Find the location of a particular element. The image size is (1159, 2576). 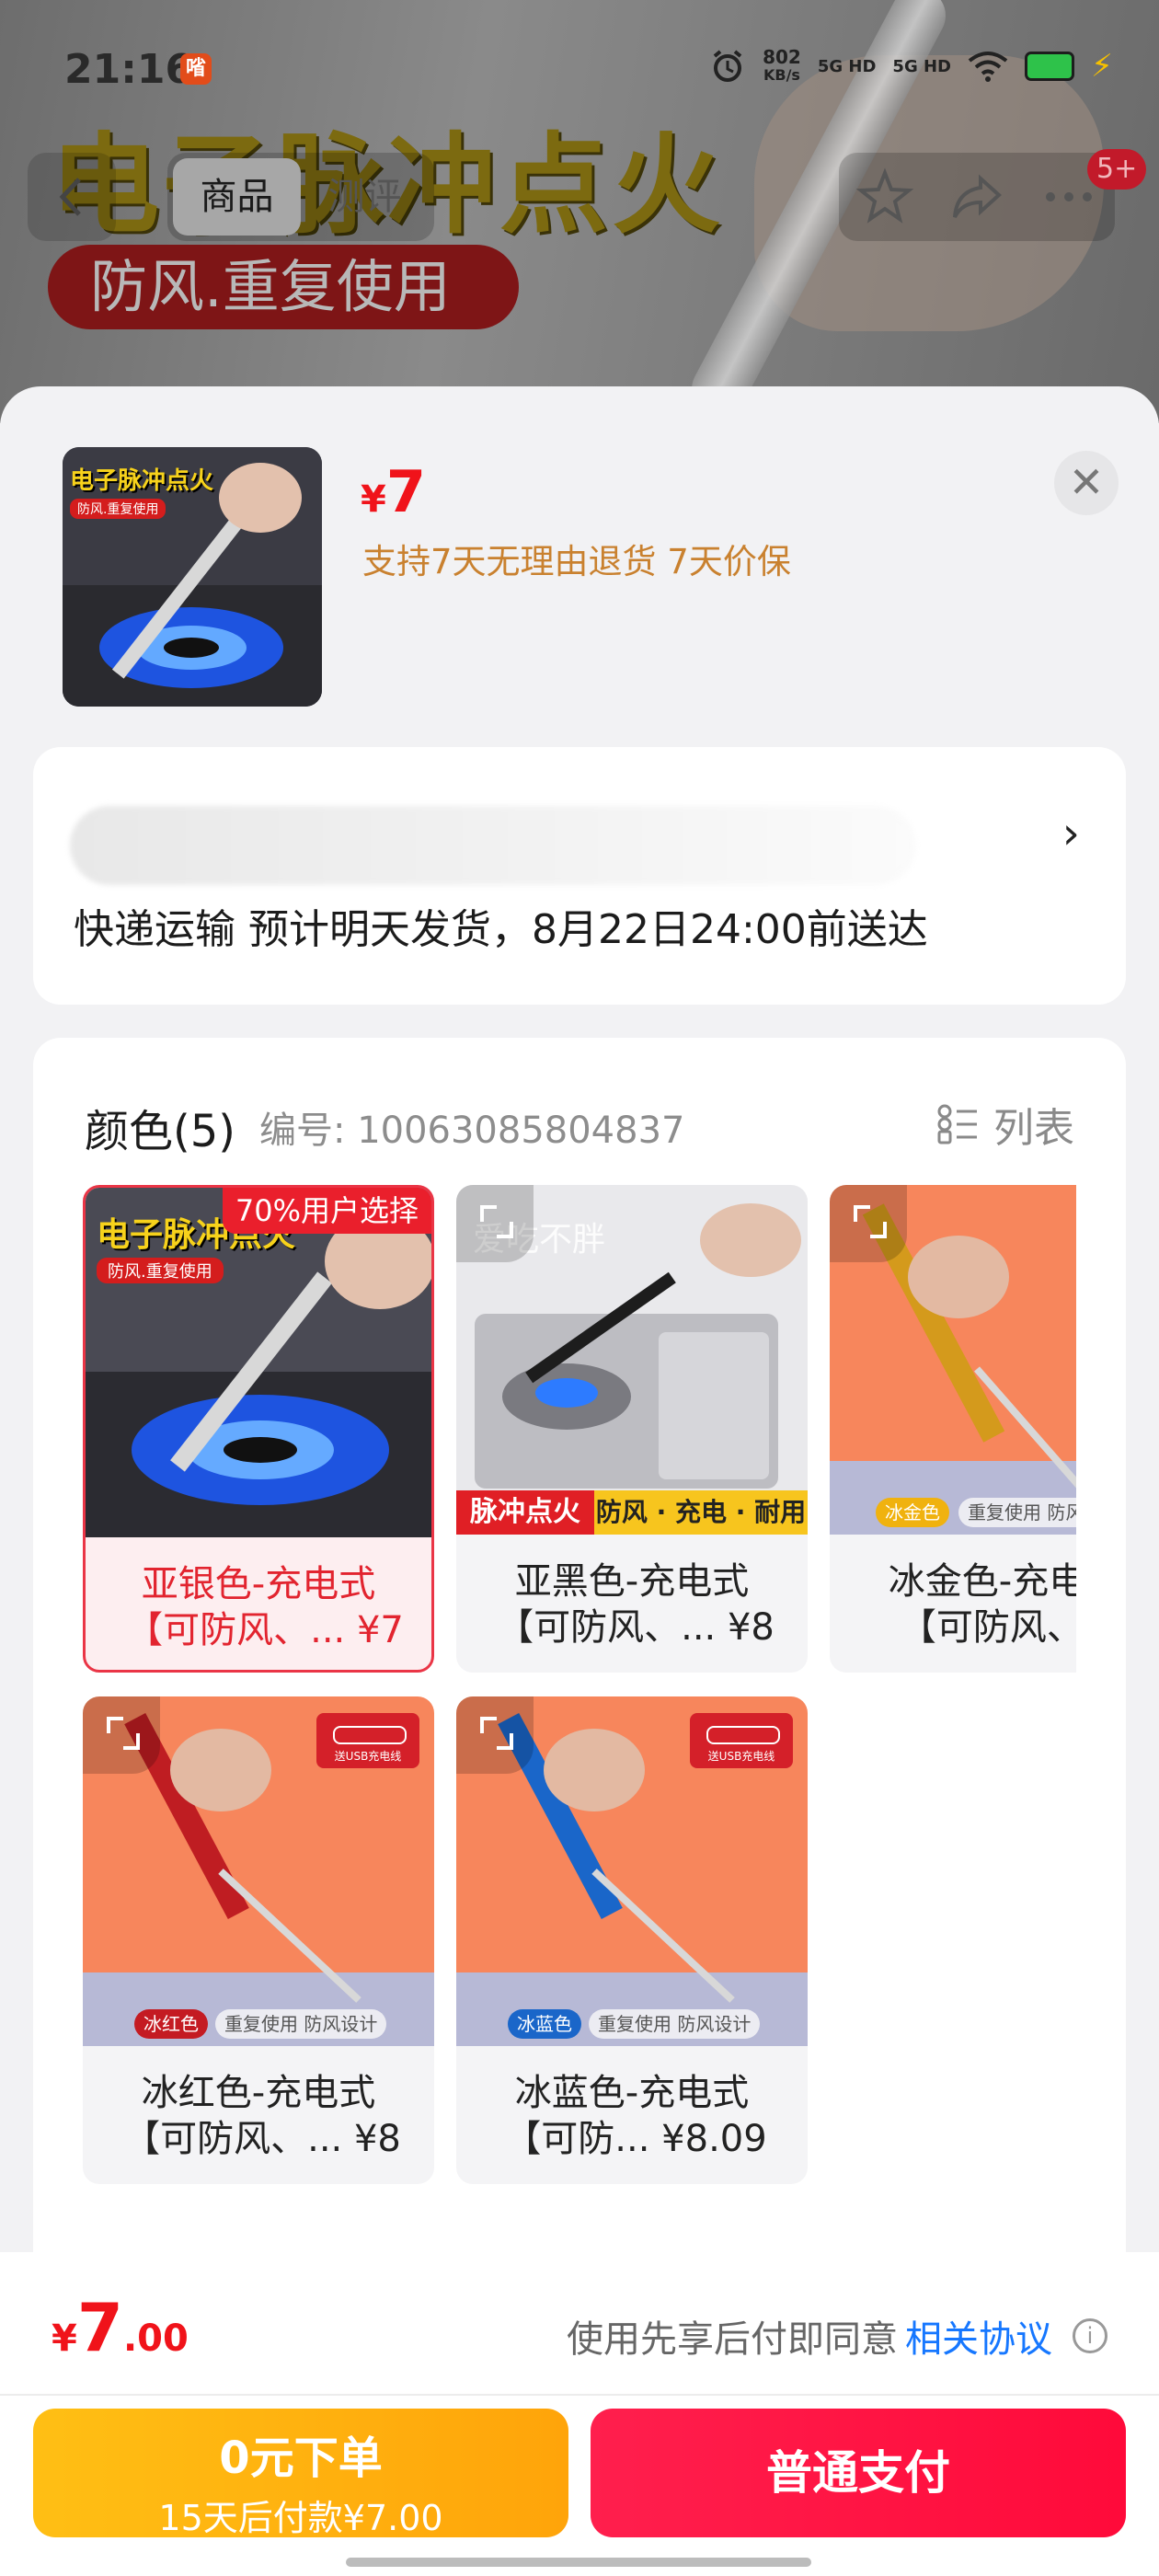

sku-desc-price: 【可防风、... ¥7 is located at coordinates (265, 1630).